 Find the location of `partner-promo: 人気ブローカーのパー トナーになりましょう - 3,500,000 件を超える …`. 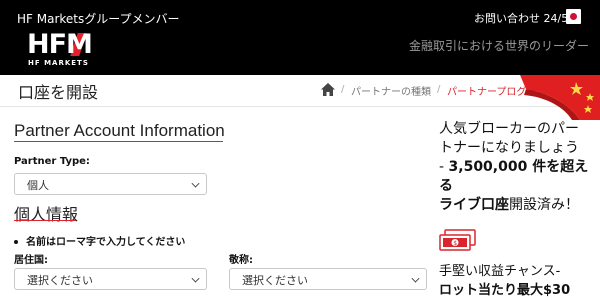

partner-promo: 人気ブローカーのパー トナーになりましょう - 3,500,000 件を超える … is located at coordinates (518, 167).